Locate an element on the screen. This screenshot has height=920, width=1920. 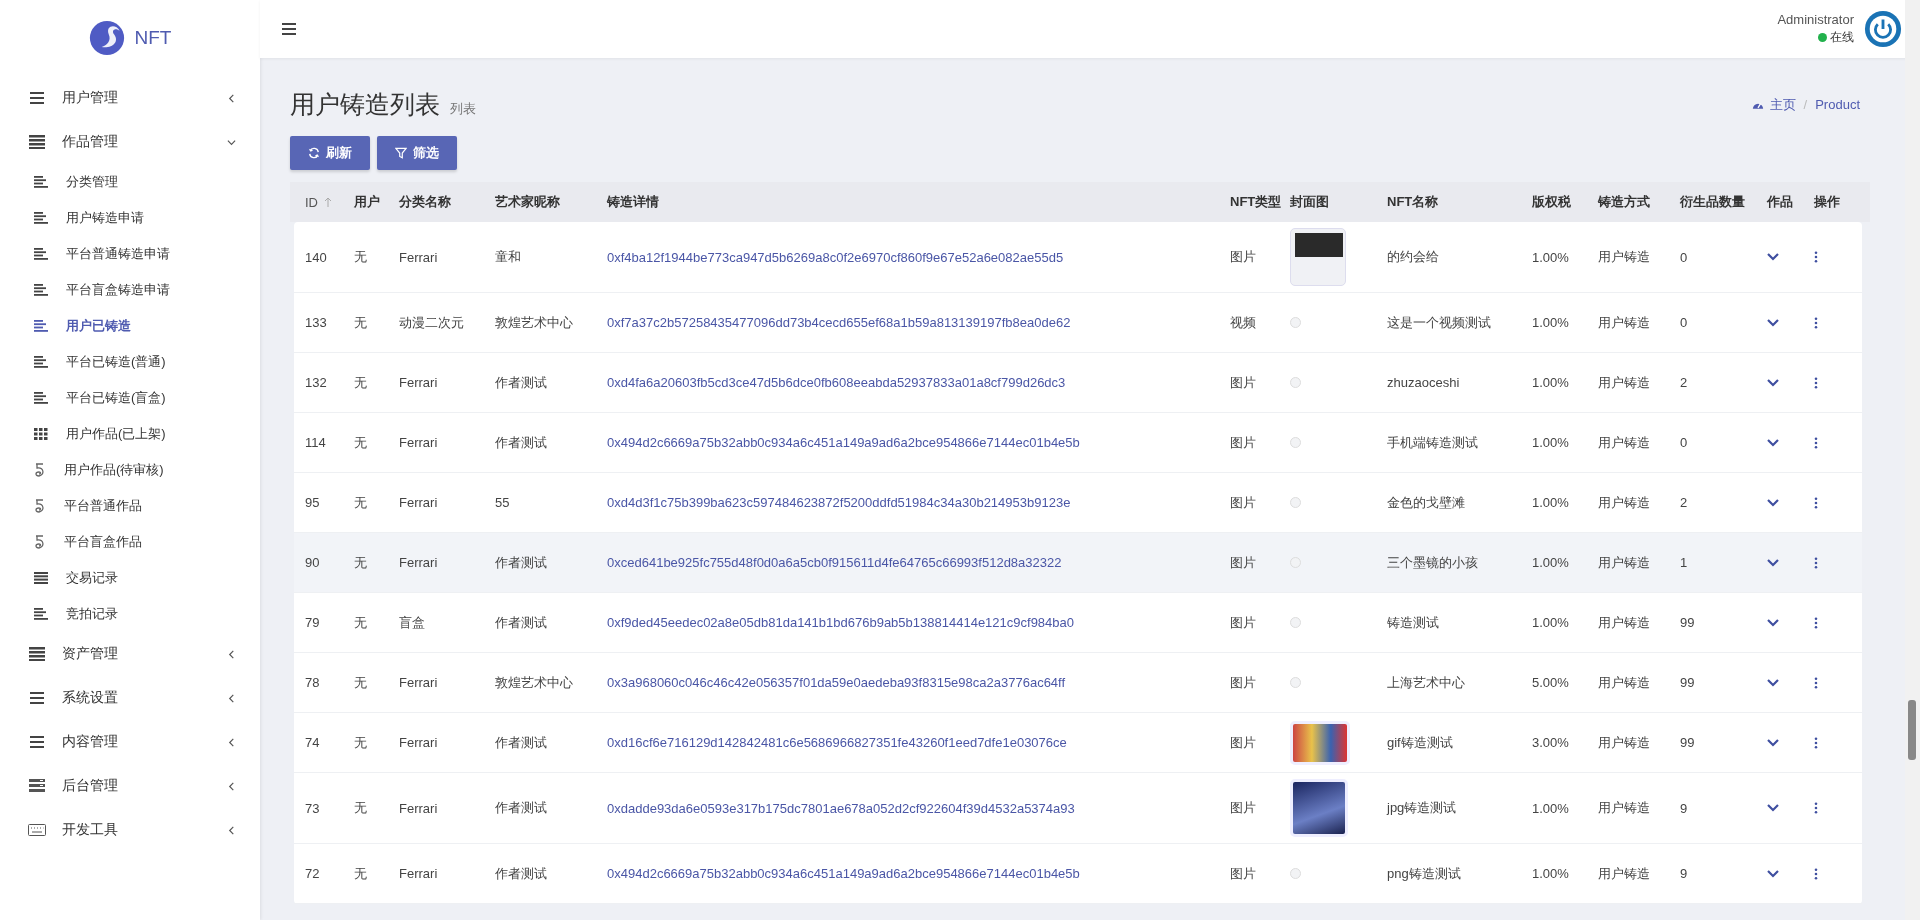
column-header: NFT类型 is located at coordinates (1256, 202).